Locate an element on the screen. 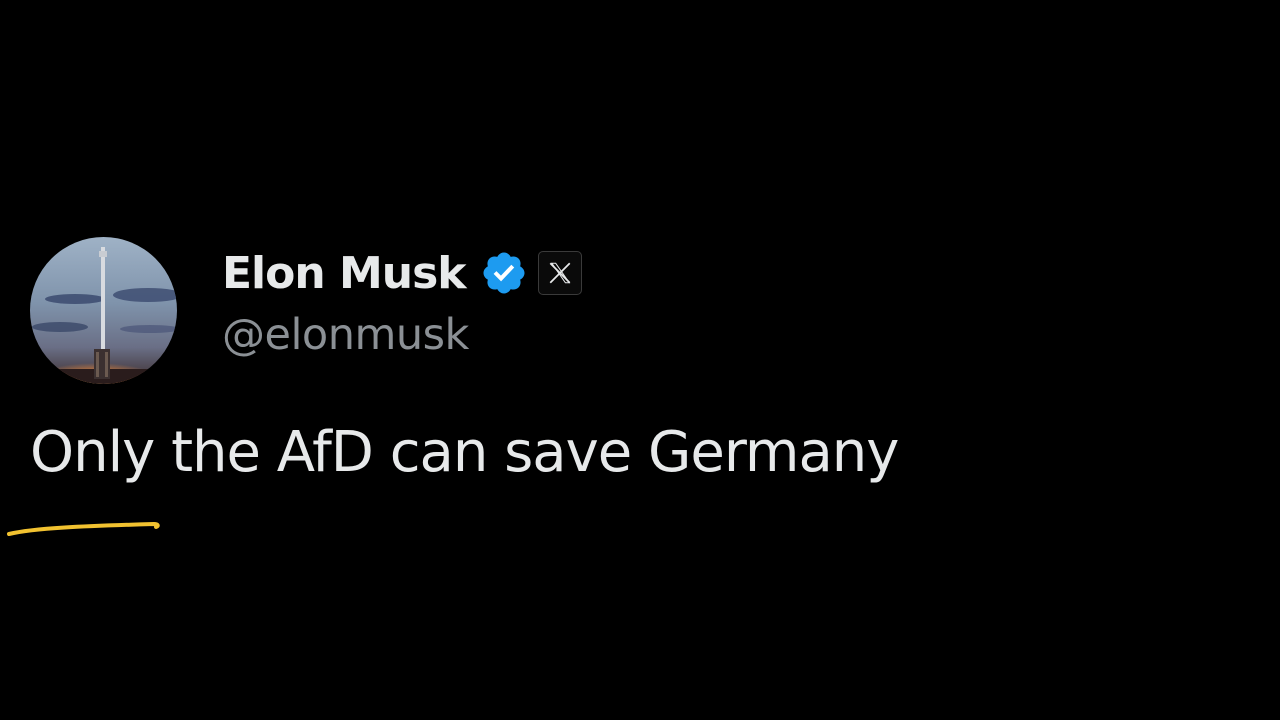 The width and height of the screenshot is (1280, 720). verified-badge-icon is located at coordinates (504, 273).